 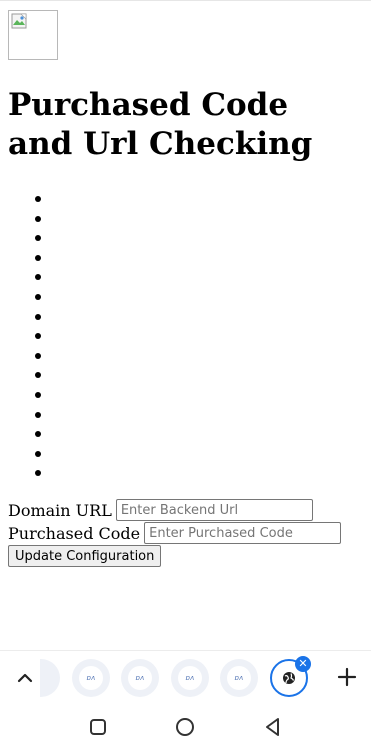 What do you see at coordinates (50, 678) in the screenshot?
I see `tab-thumbnail` at bounding box center [50, 678].